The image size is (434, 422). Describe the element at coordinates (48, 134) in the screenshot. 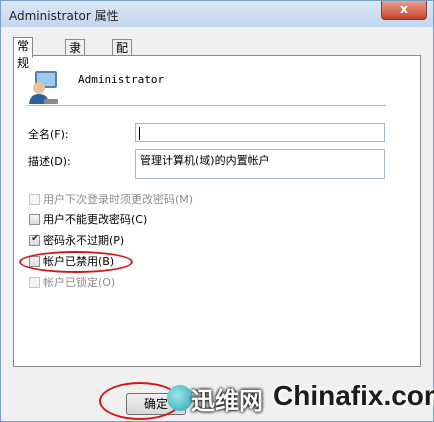

I see `fullname-label: 全名(F):` at that location.